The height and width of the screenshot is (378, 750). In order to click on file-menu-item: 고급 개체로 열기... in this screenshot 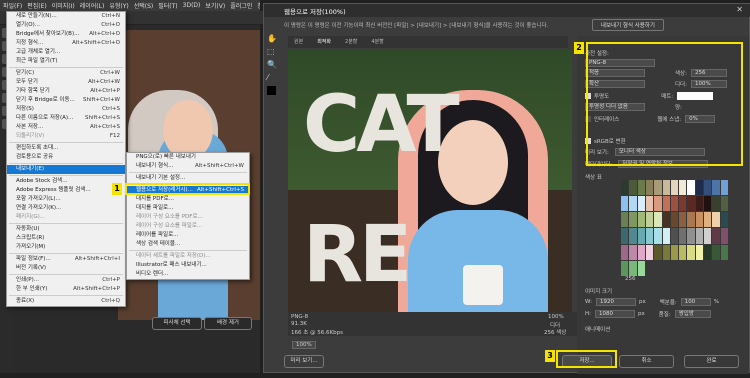, I will do `click(66, 52)`.